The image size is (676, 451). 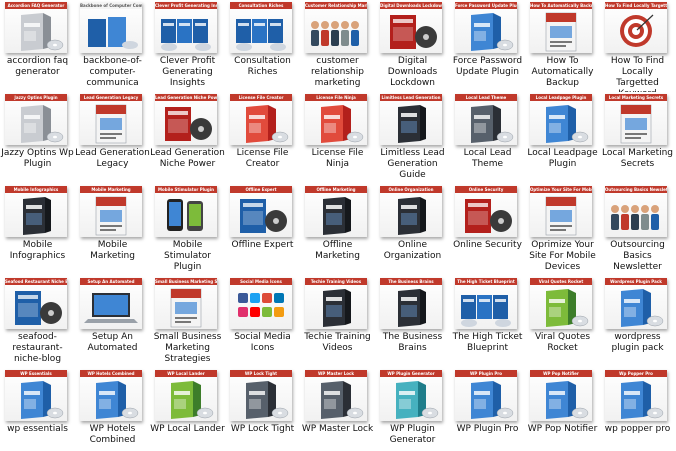 I want to click on product-thumbnail: WP Master Lock, so click(x=336, y=395).